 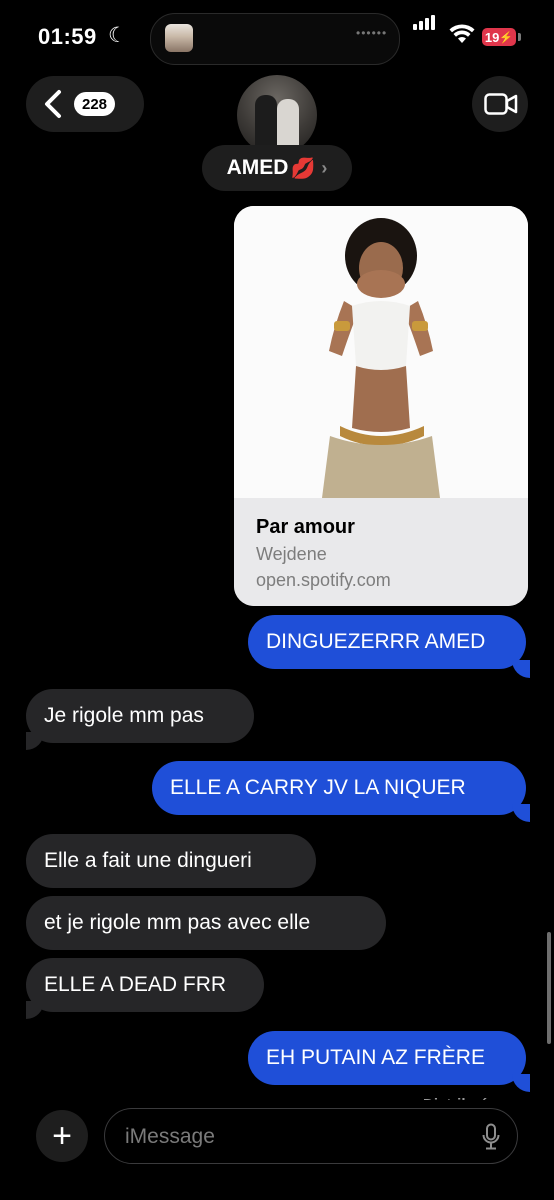 What do you see at coordinates (305, 527) in the screenshot?
I see `song-title: Par amour` at bounding box center [305, 527].